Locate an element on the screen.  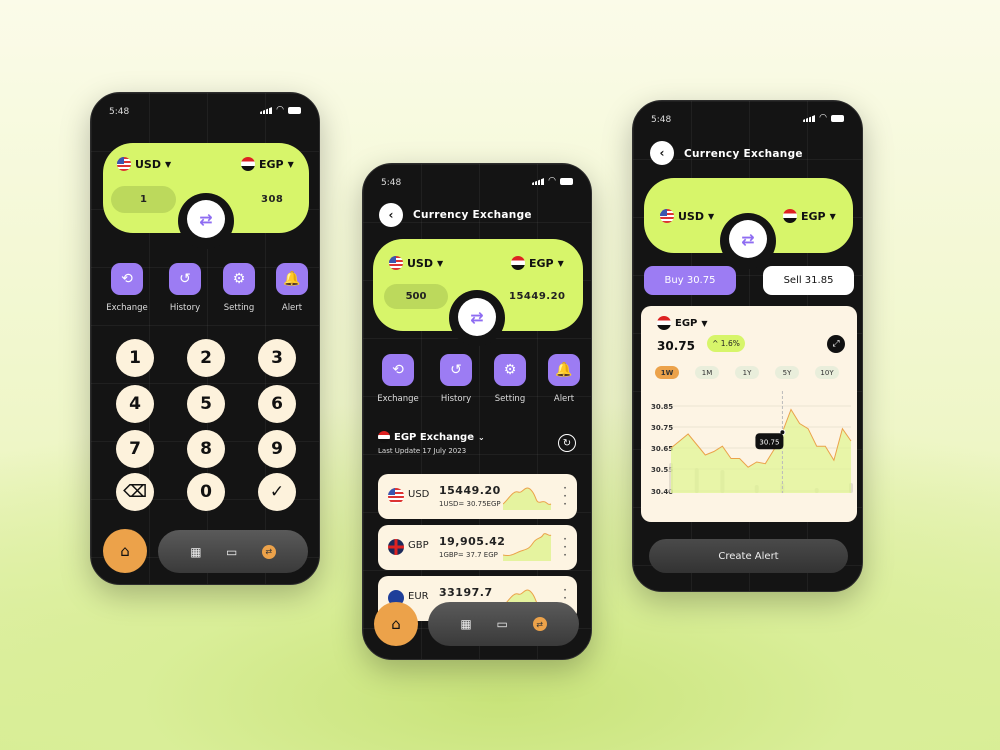
key-0: 1 is located at coordinates (135, 358).